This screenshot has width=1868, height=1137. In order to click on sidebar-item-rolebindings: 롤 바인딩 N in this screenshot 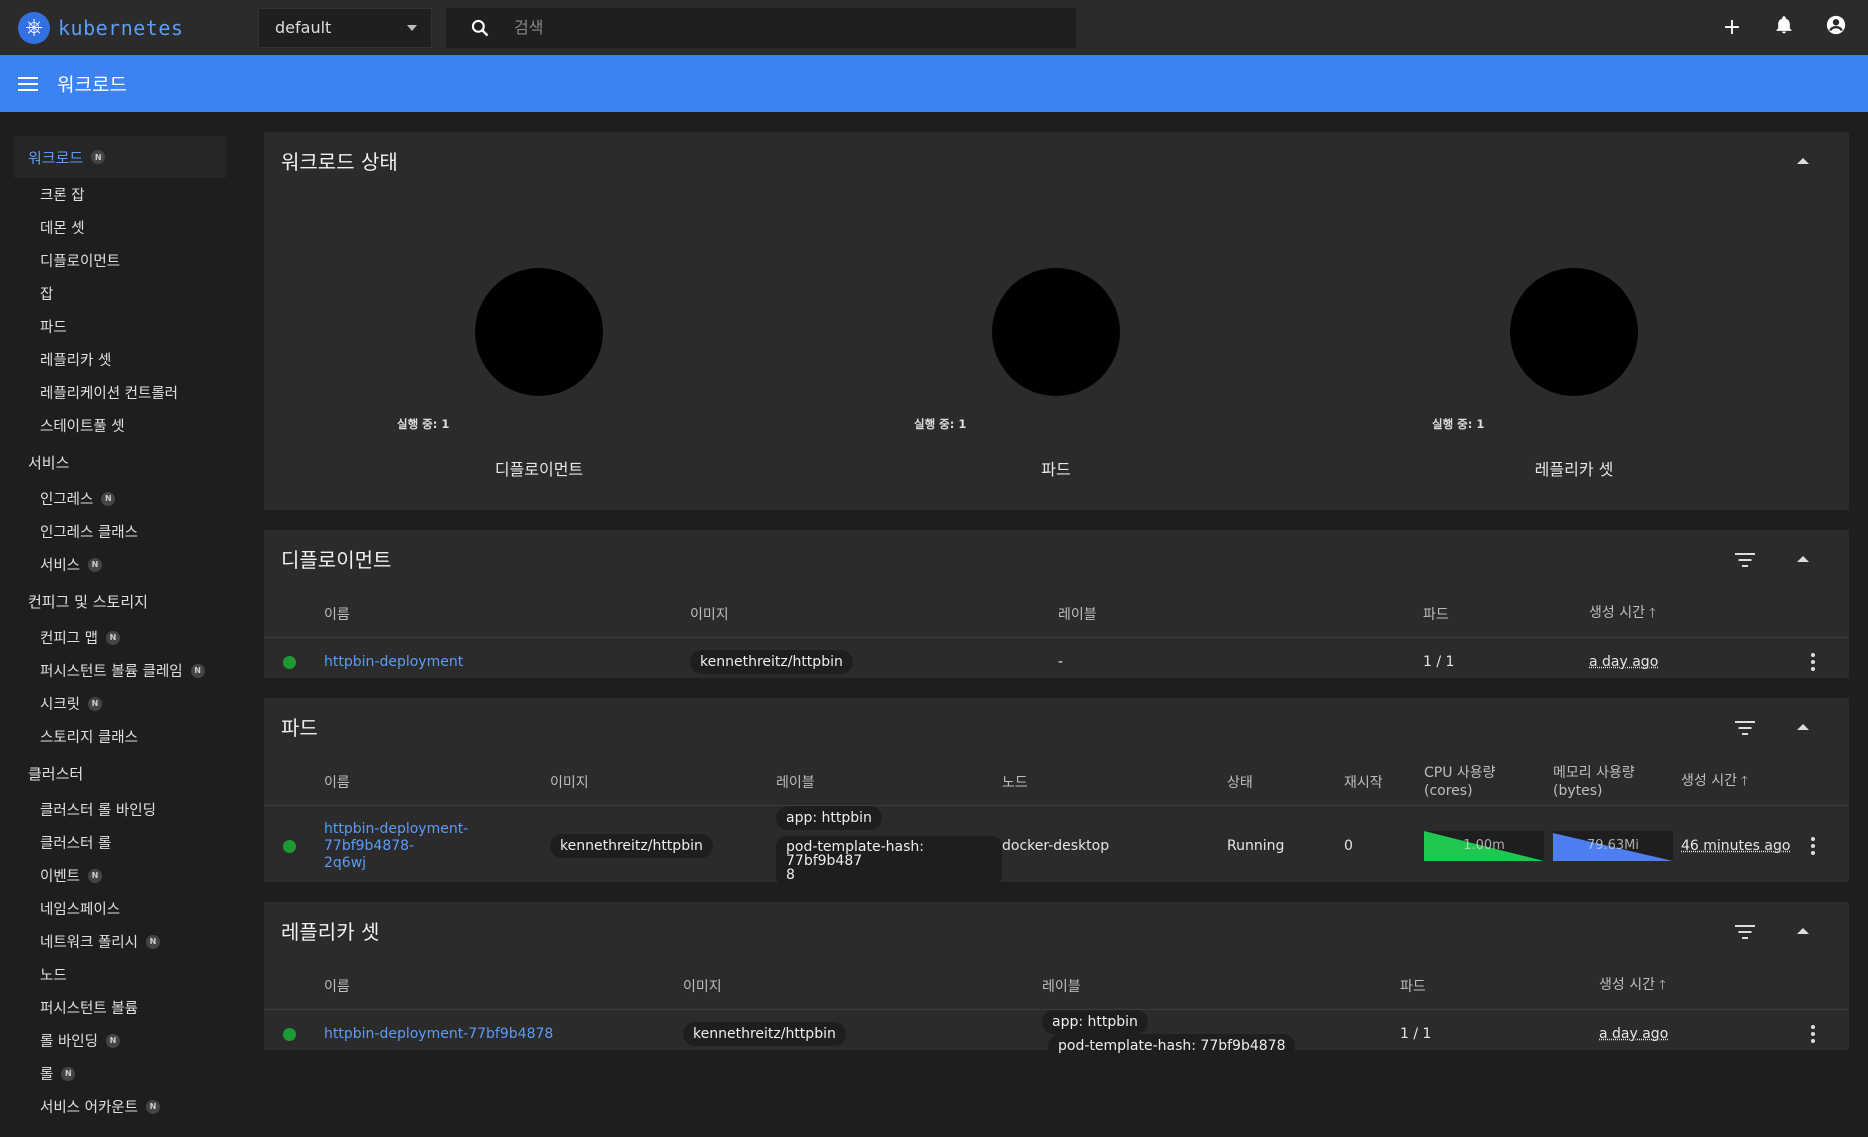, I will do `click(120, 1040)`.